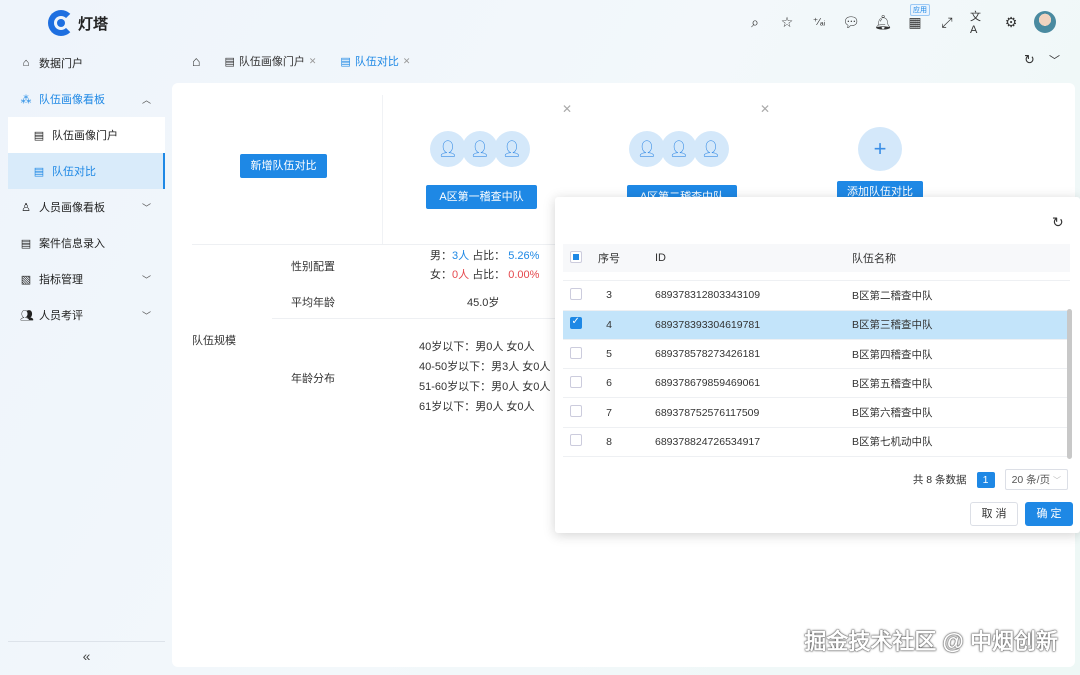  What do you see at coordinates (86, 243) in the screenshot?
I see `sidebar-item-case-entry: ▤ 案件信息录入` at bounding box center [86, 243].